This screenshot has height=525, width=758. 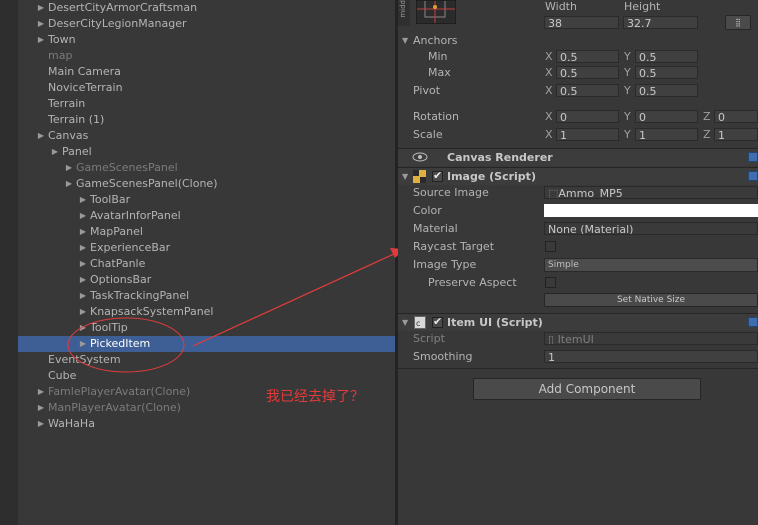 I want to click on anchors-min-y-field: 0.5, so click(x=666, y=56).